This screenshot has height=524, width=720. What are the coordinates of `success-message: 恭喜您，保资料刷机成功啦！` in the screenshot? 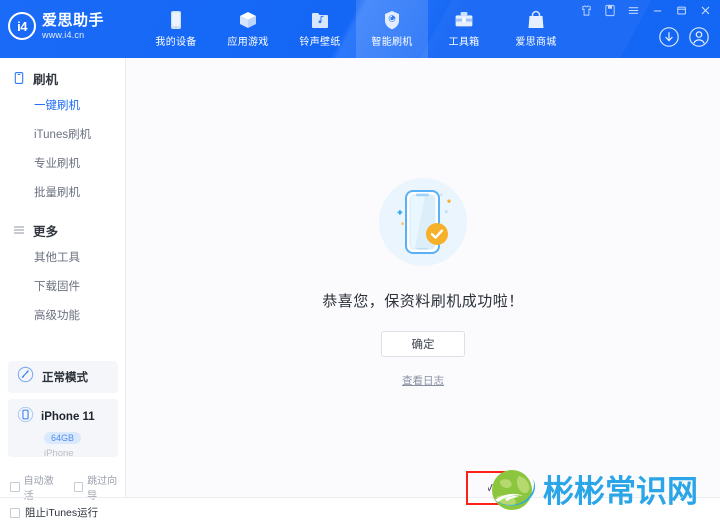 It's located at (423, 301).